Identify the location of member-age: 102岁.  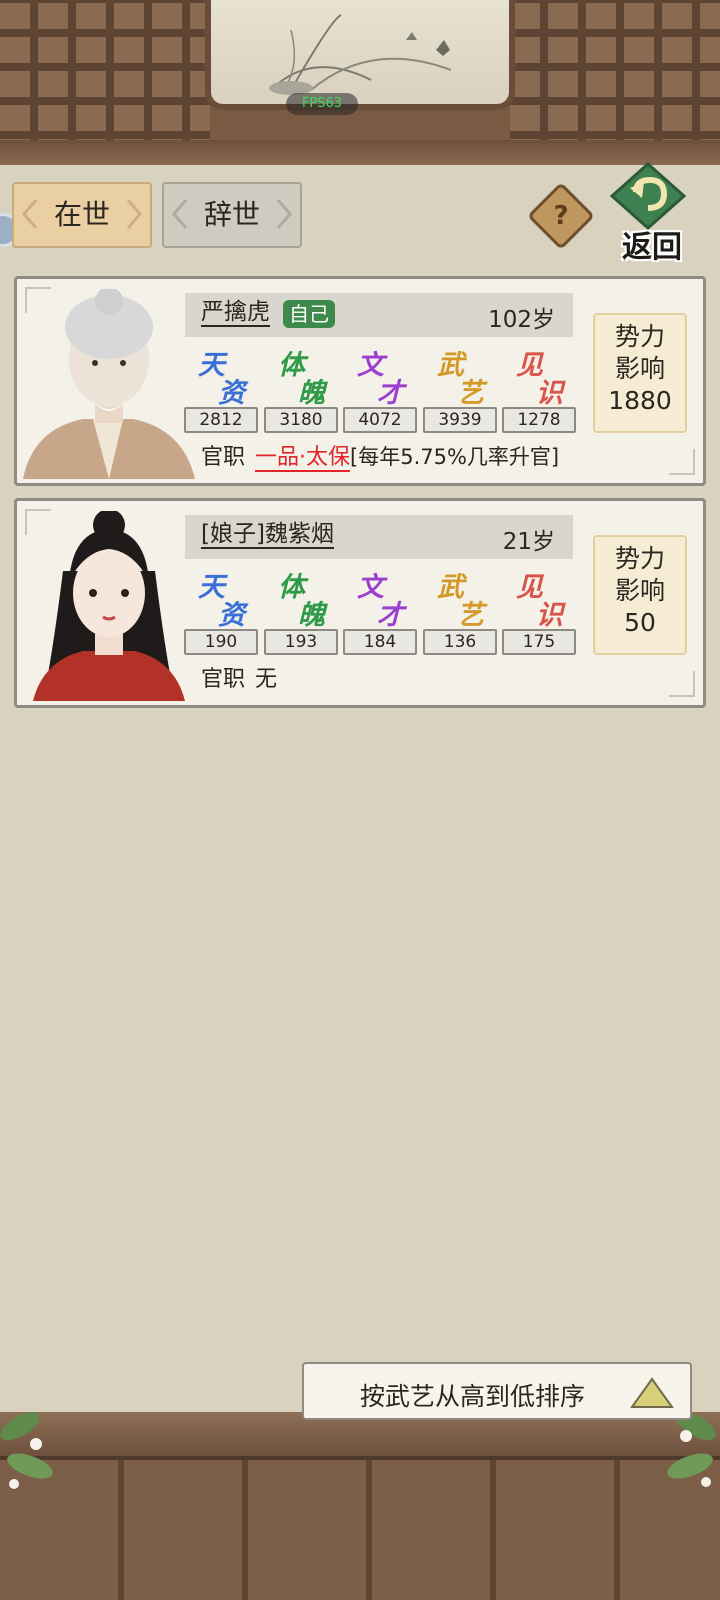
(521, 320).